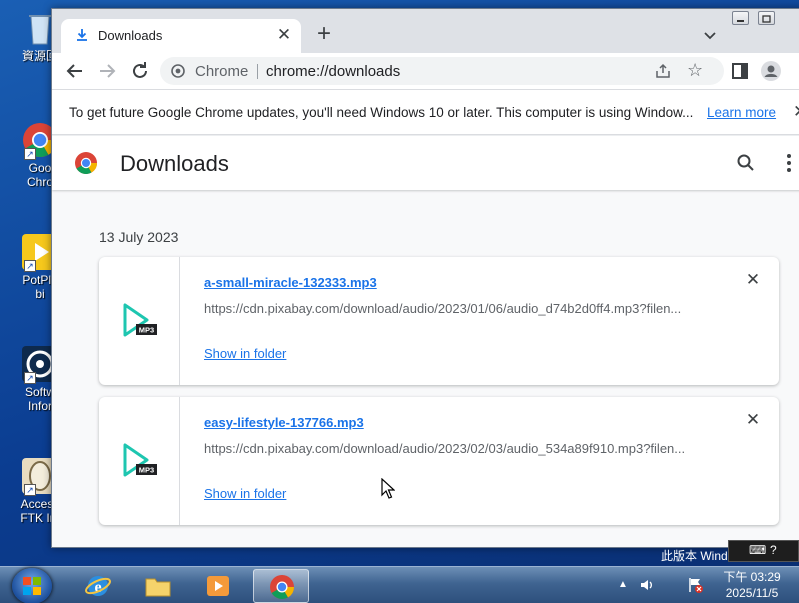  Describe the element at coordinates (710, 35) in the screenshot. I see `chevron-down-icon` at that location.